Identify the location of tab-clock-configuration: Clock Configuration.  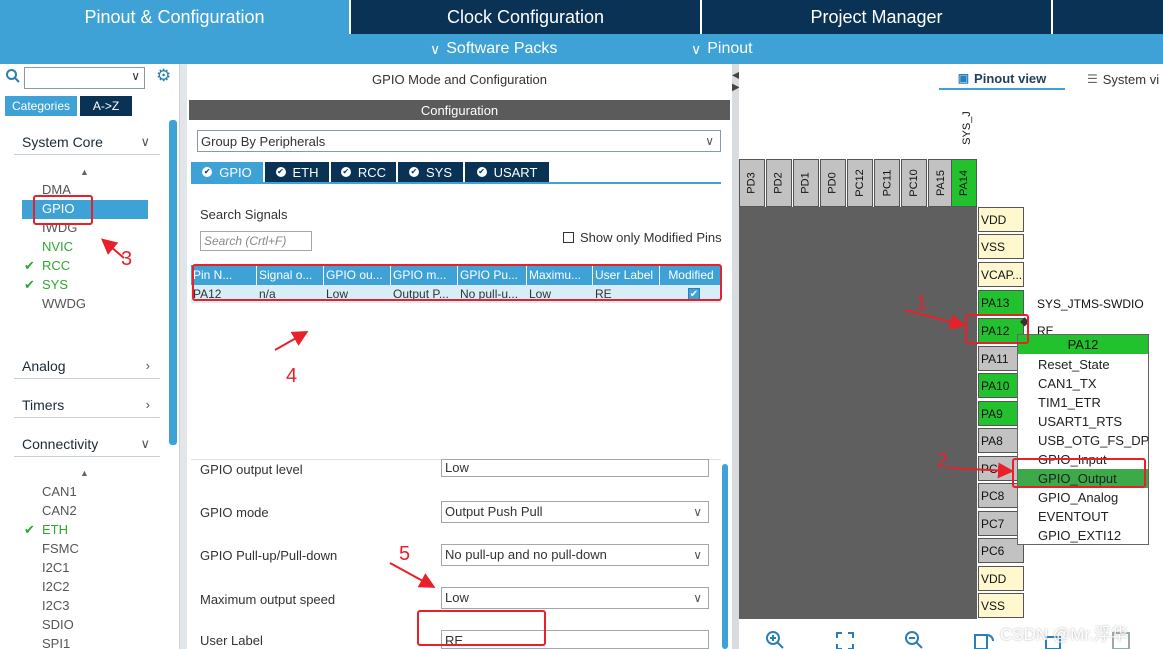
(525, 17).